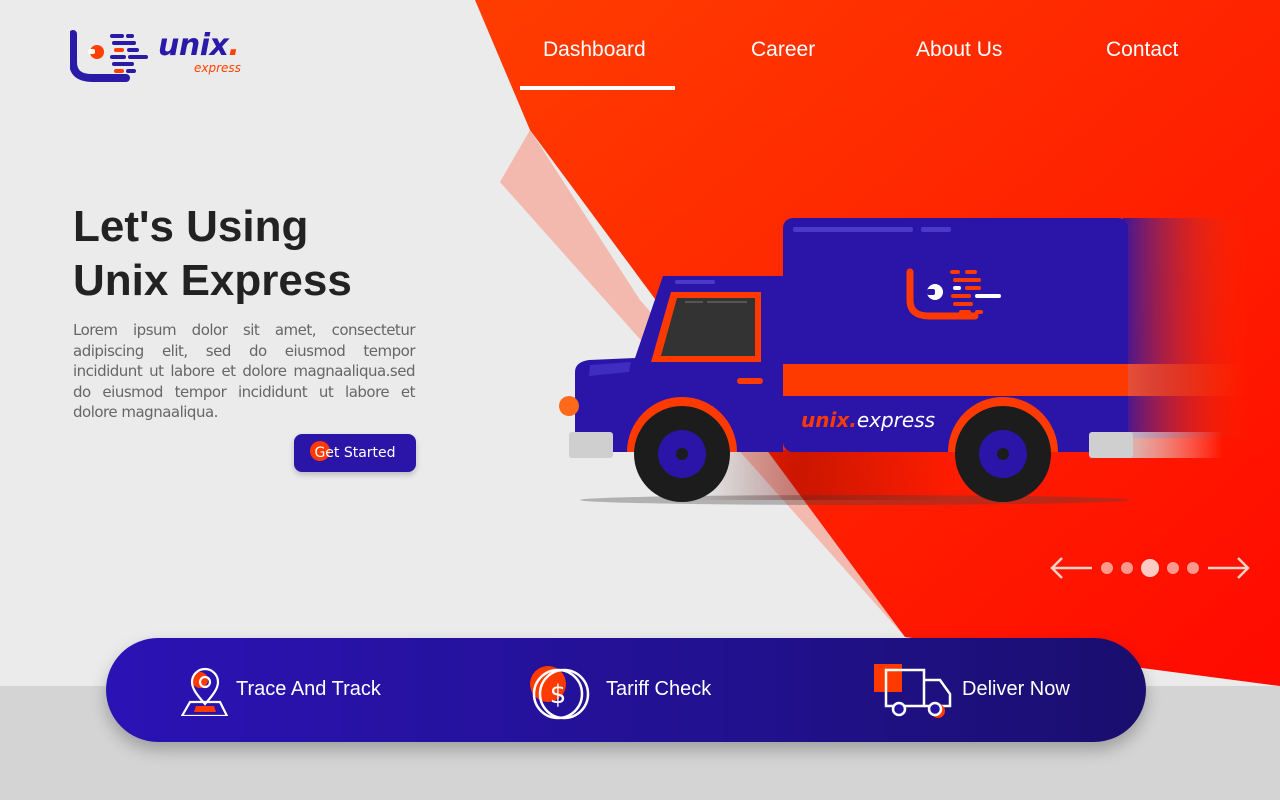 This screenshot has width=1280, height=800. I want to click on get-started-button: Get Started, so click(355, 453).